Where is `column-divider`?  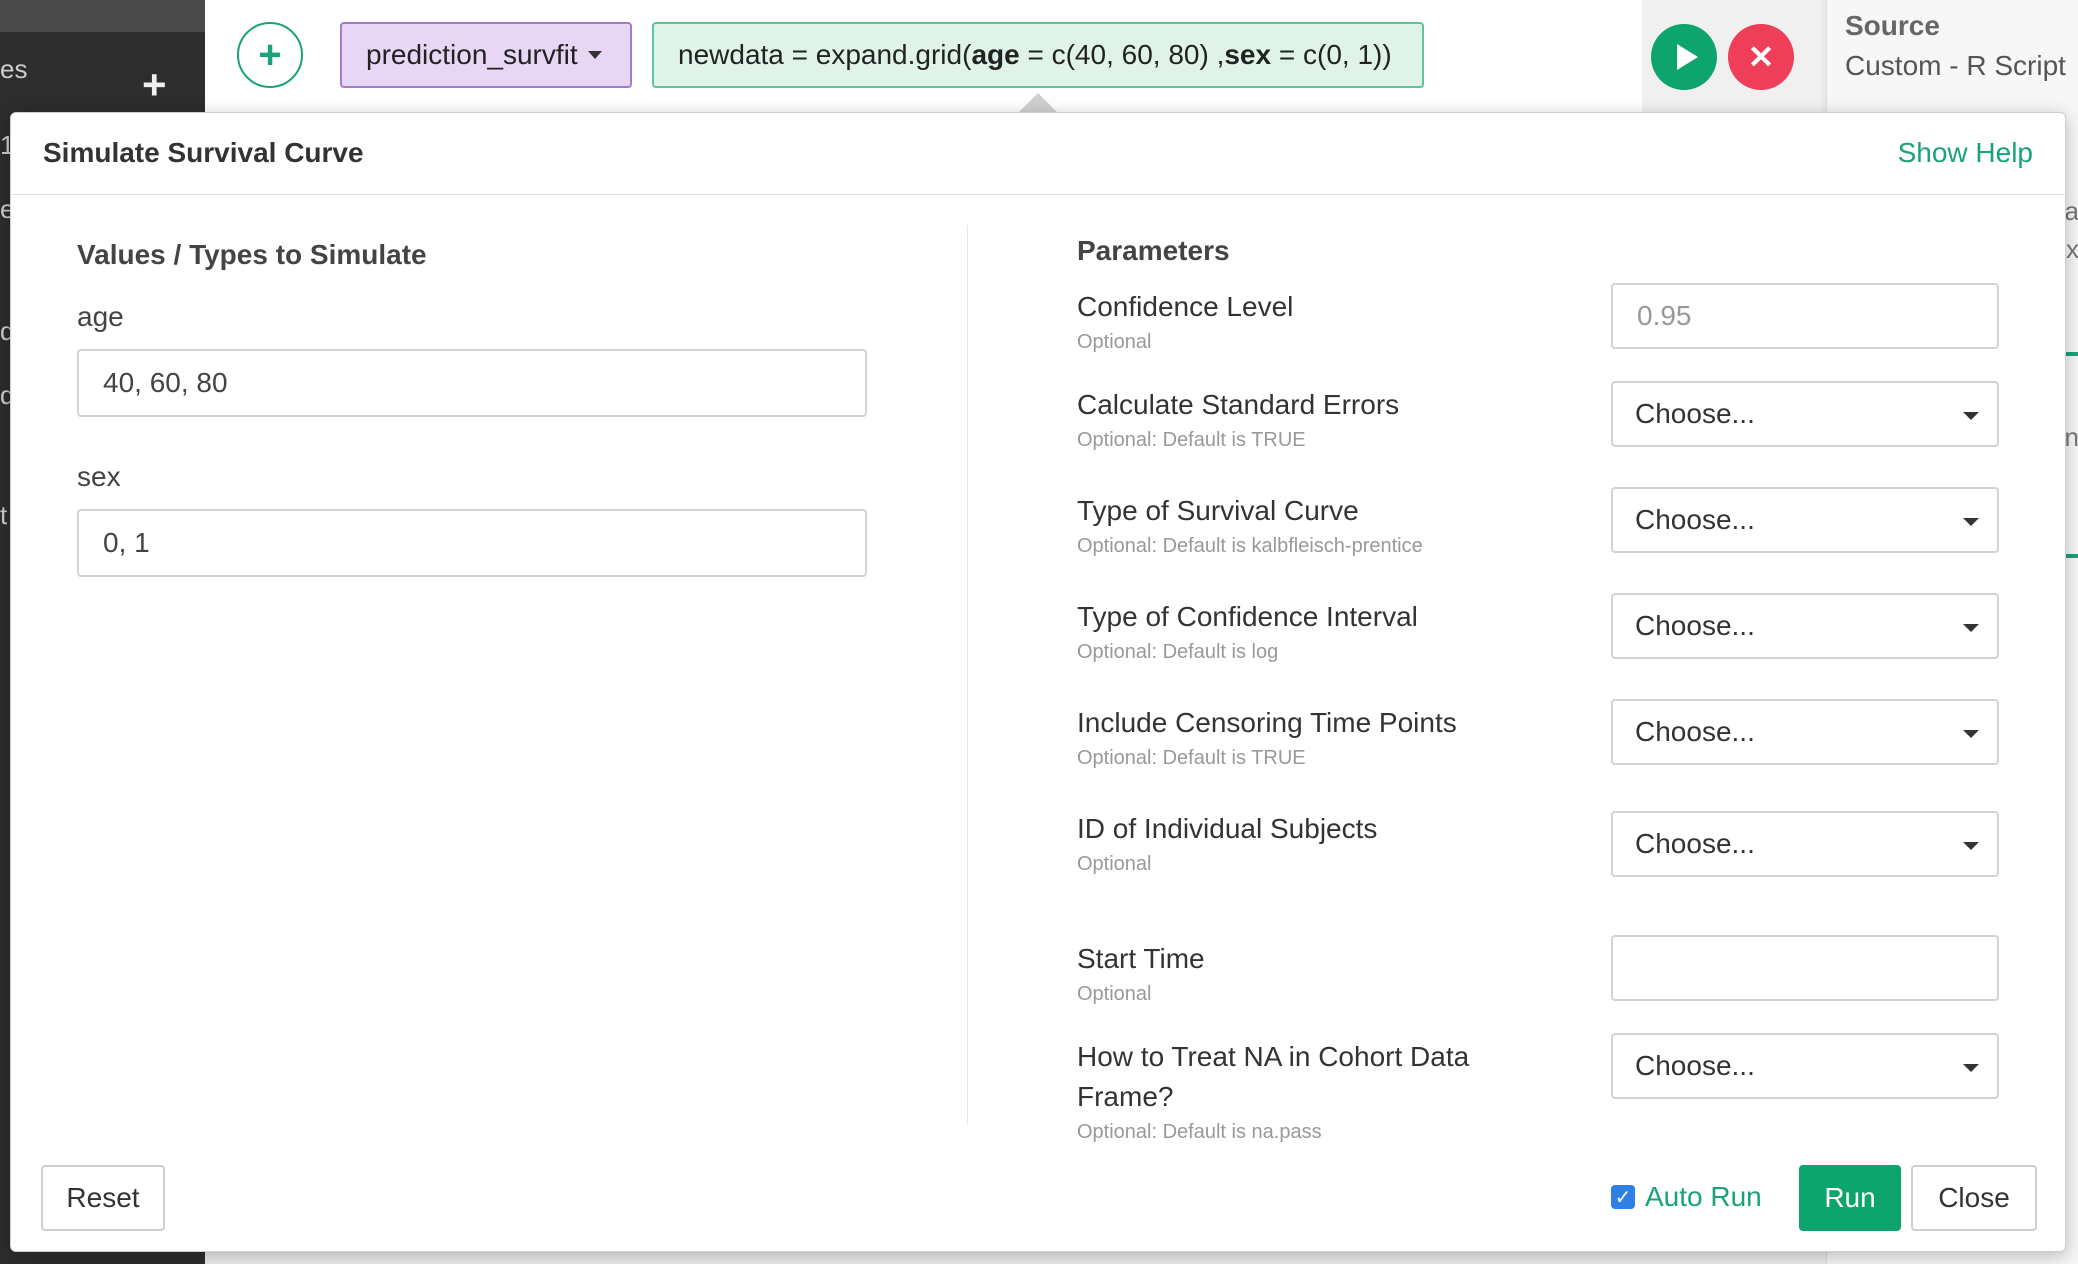 column-divider is located at coordinates (967, 675).